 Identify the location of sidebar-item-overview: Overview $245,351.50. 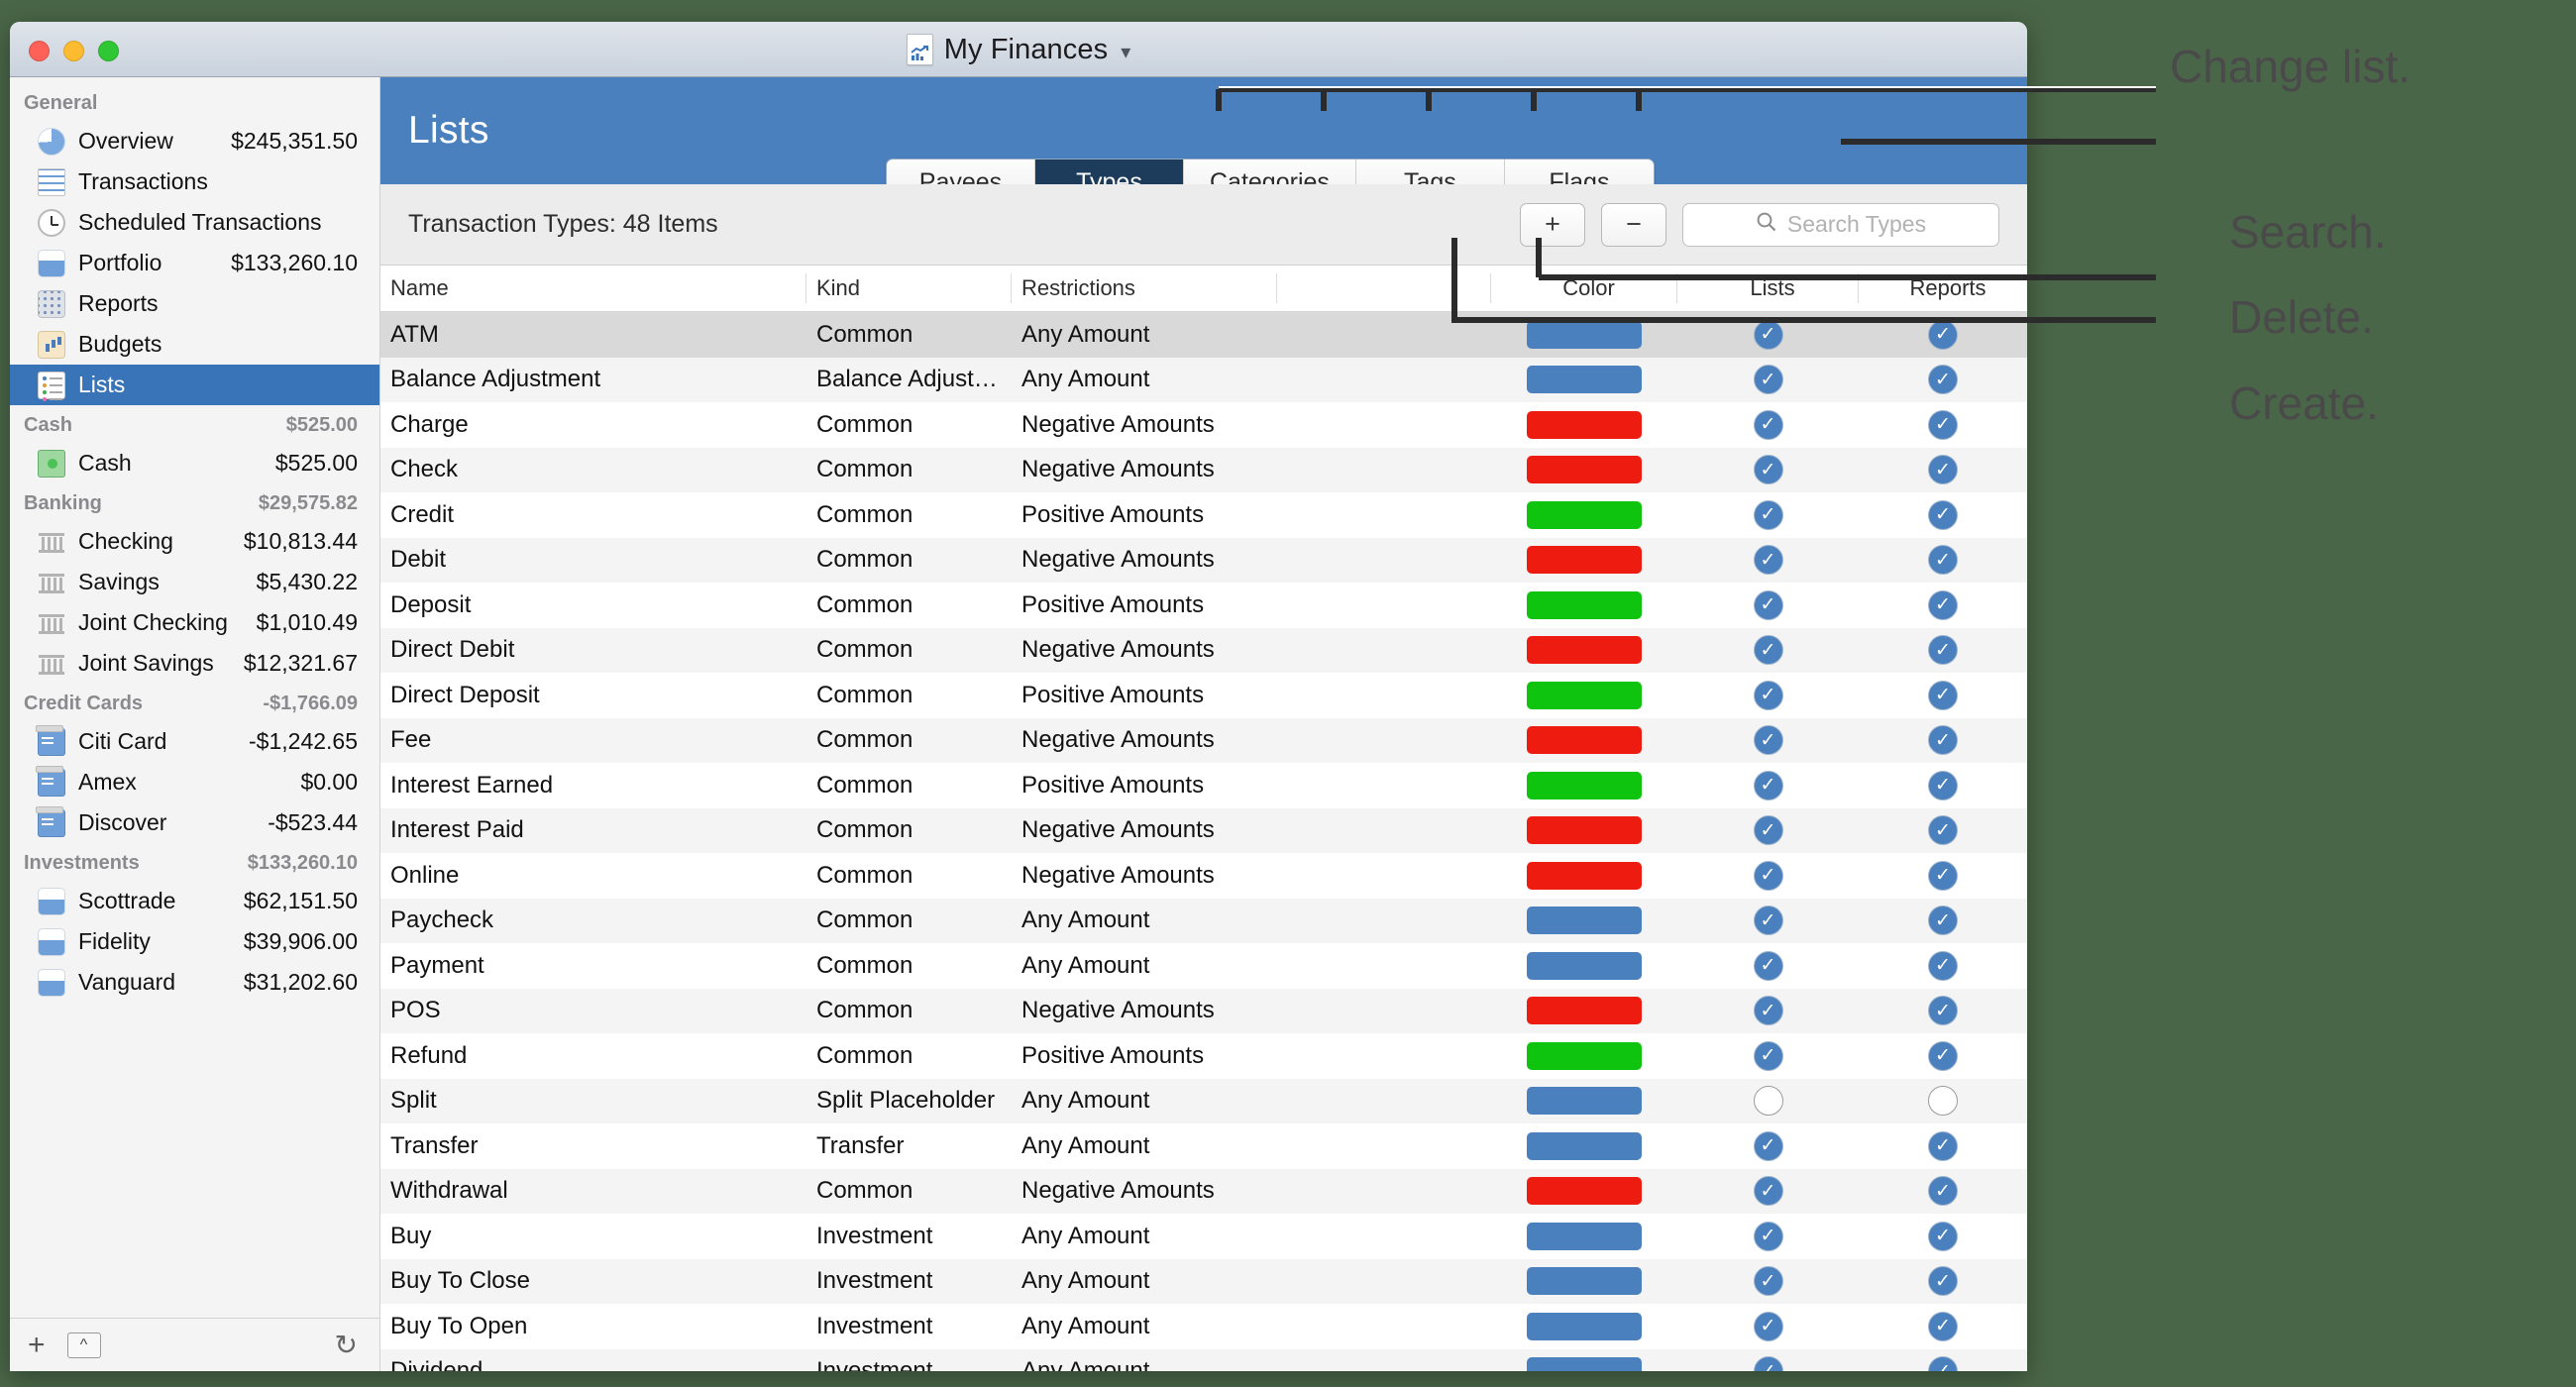
(194, 141).